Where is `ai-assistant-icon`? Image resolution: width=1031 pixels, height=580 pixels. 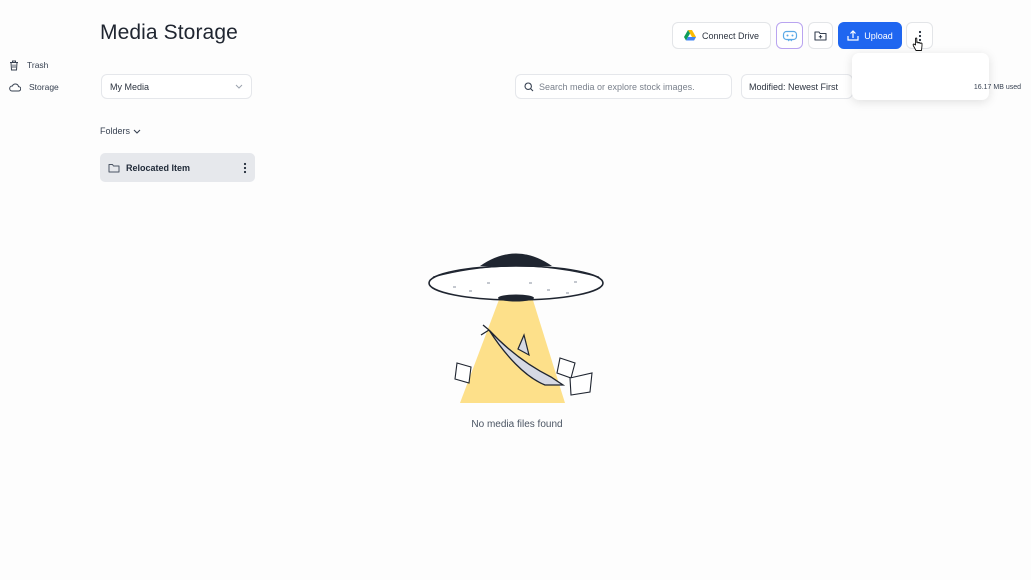
ai-assistant-icon is located at coordinates (789, 35).